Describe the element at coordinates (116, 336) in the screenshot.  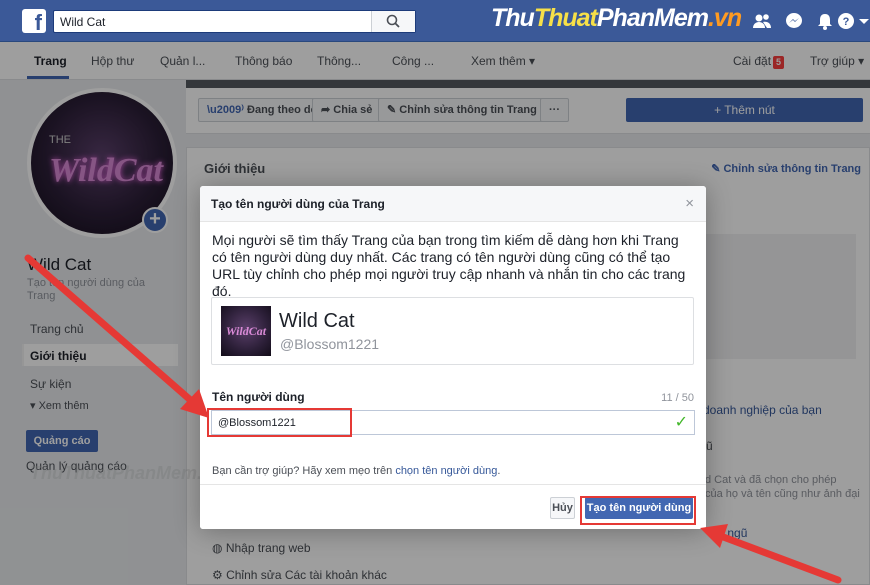
I see `arrow-to-input` at that location.